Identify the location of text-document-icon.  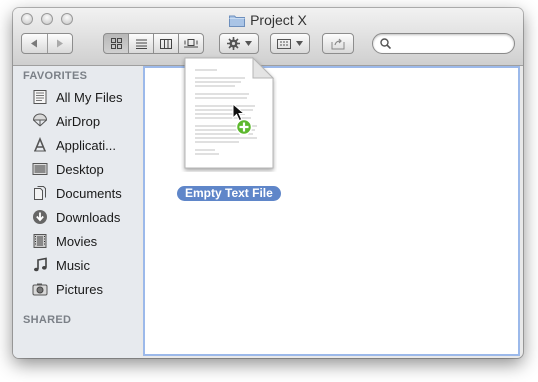
(229, 113).